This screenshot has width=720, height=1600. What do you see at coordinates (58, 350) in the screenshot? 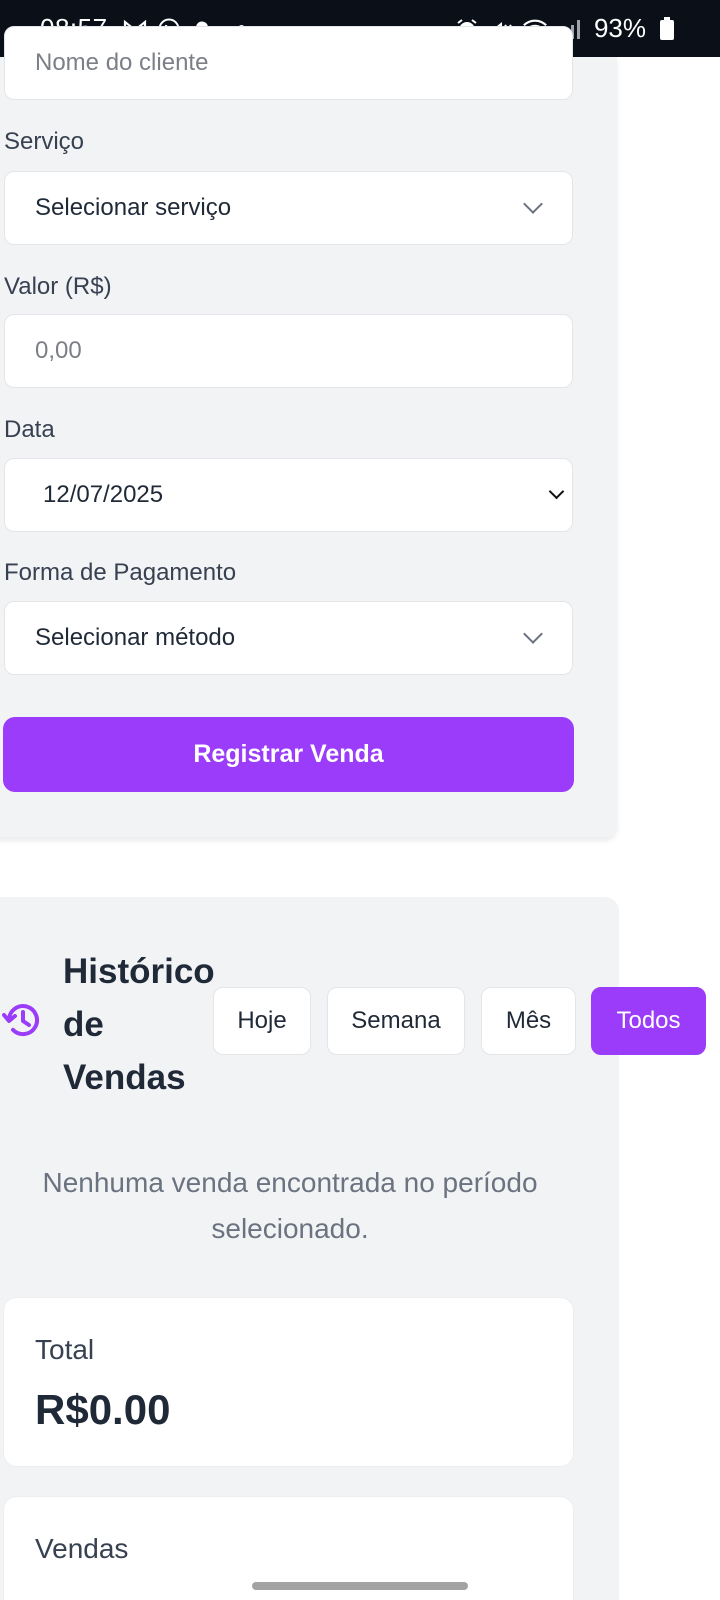
I see `value-placeholder: 0,00` at bounding box center [58, 350].